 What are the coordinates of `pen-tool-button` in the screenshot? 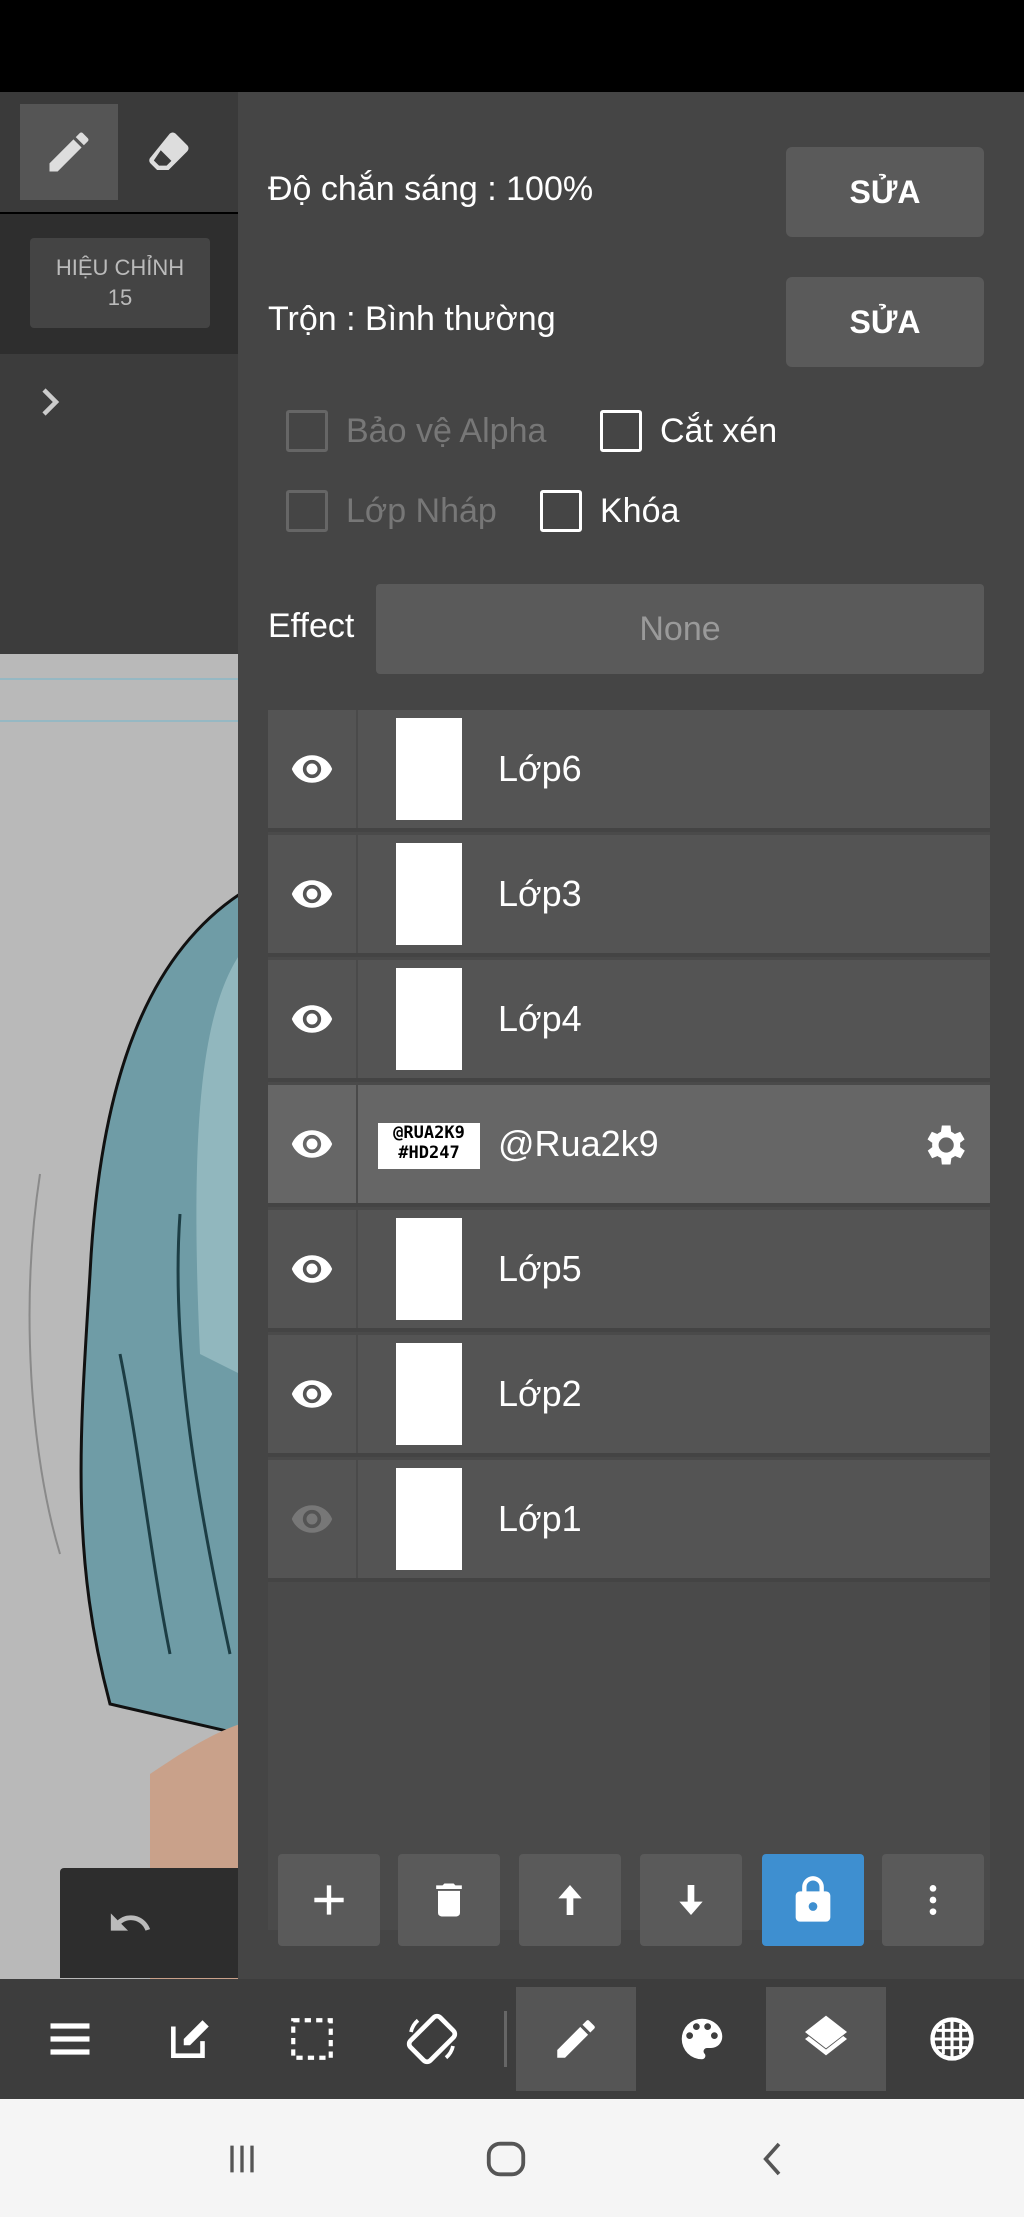 It's located at (69, 152).